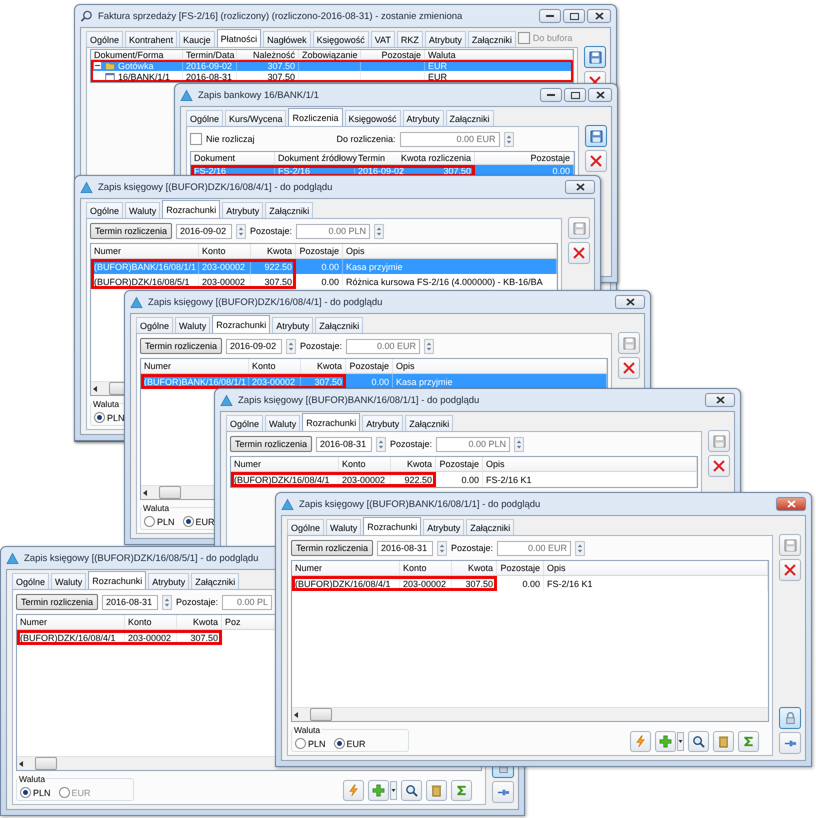 Image resolution: width=816 pixels, height=818 pixels. What do you see at coordinates (210, 55) in the screenshot?
I see `column-header: Termin/Data` at bounding box center [210, 55].